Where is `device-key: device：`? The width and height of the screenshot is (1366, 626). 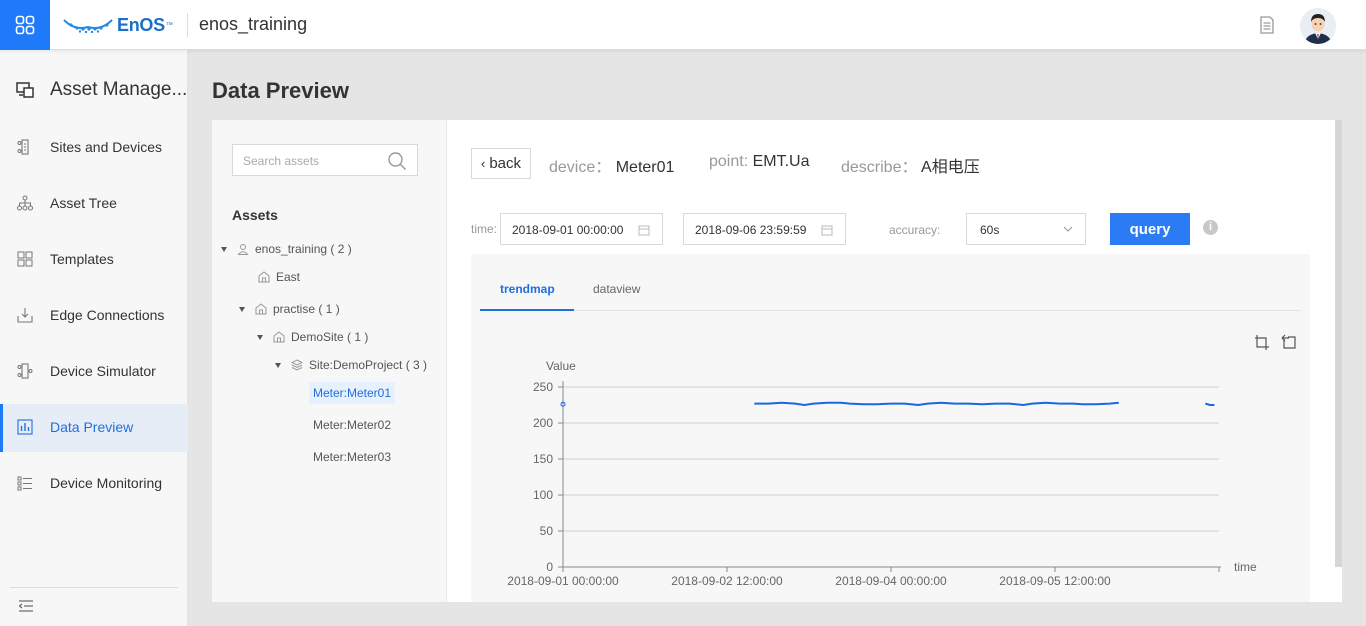 device-key: device： is located at coordinates (580, 167).